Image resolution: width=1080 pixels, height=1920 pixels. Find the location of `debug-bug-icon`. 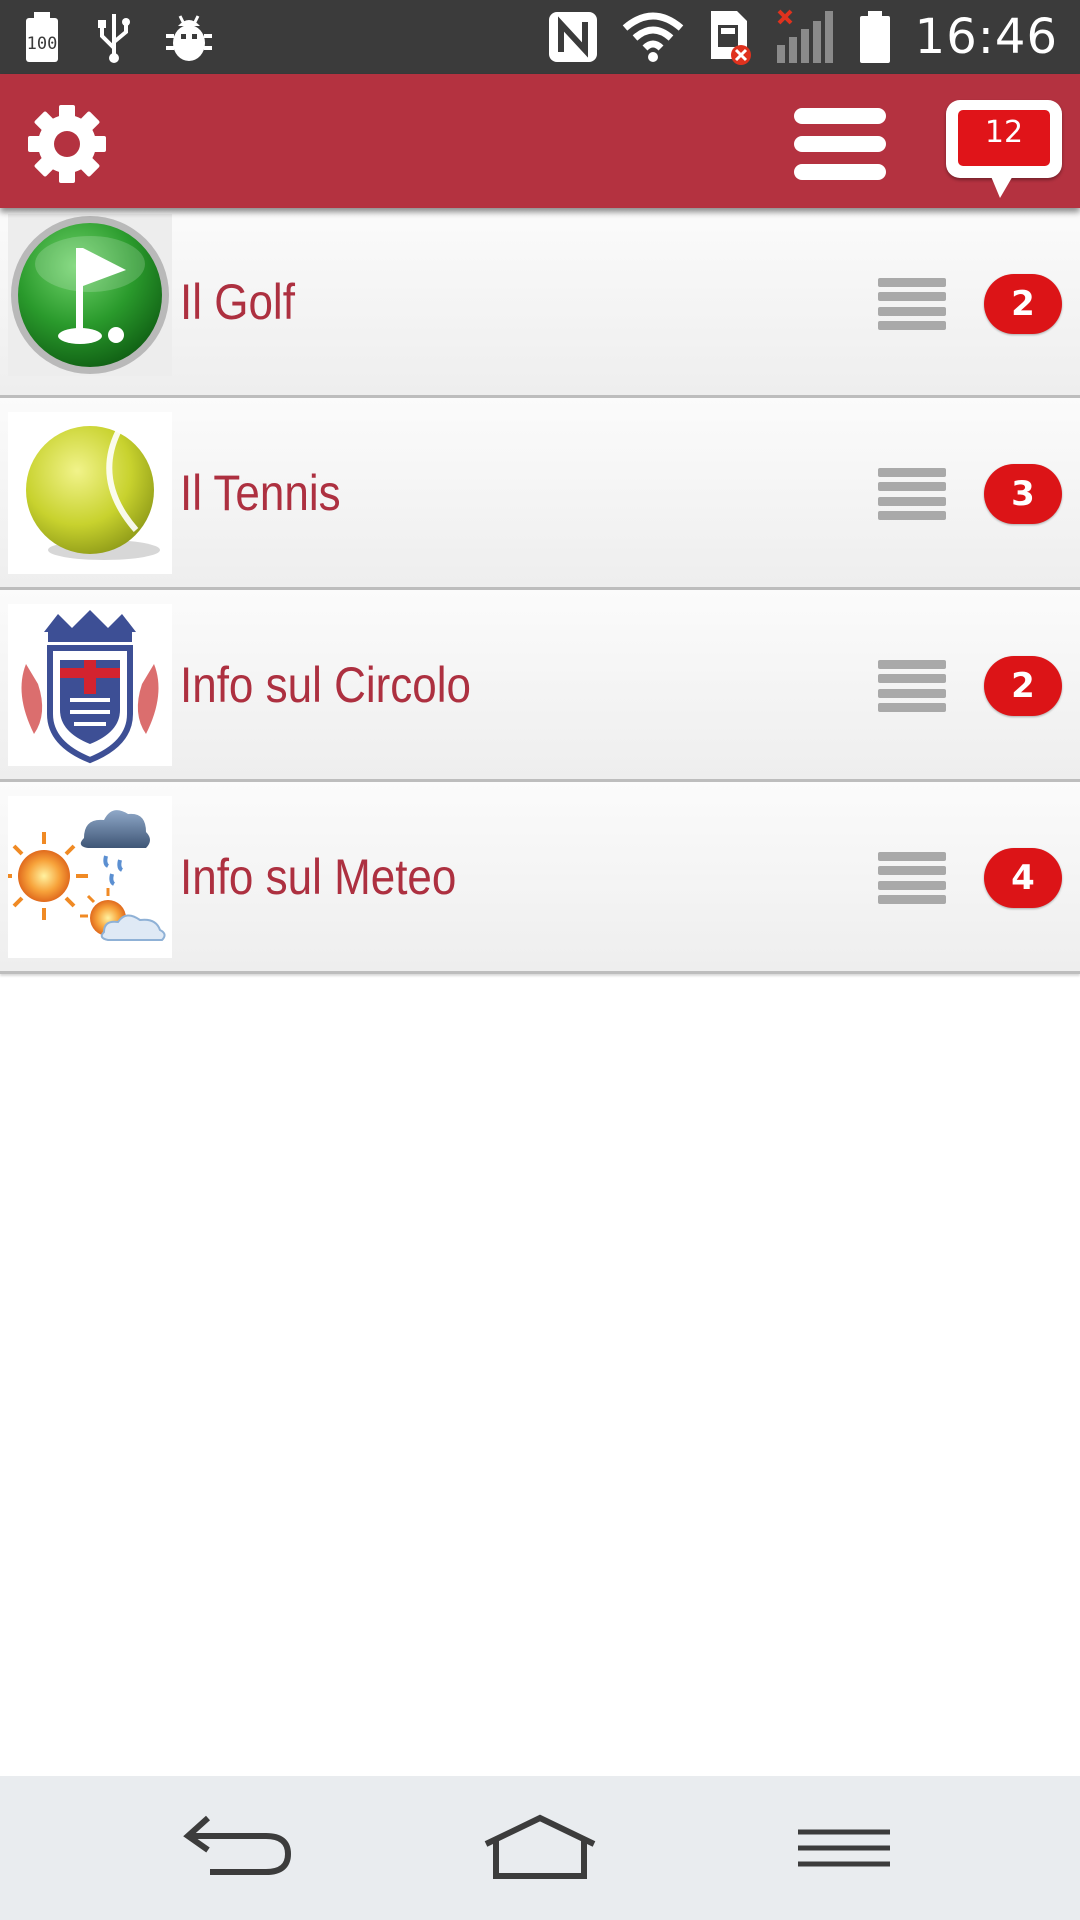

debug-bug-icon is located at coordinates (189, 38).